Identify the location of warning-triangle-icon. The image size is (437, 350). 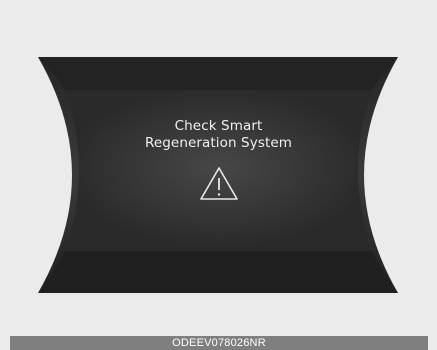
(219, 184).